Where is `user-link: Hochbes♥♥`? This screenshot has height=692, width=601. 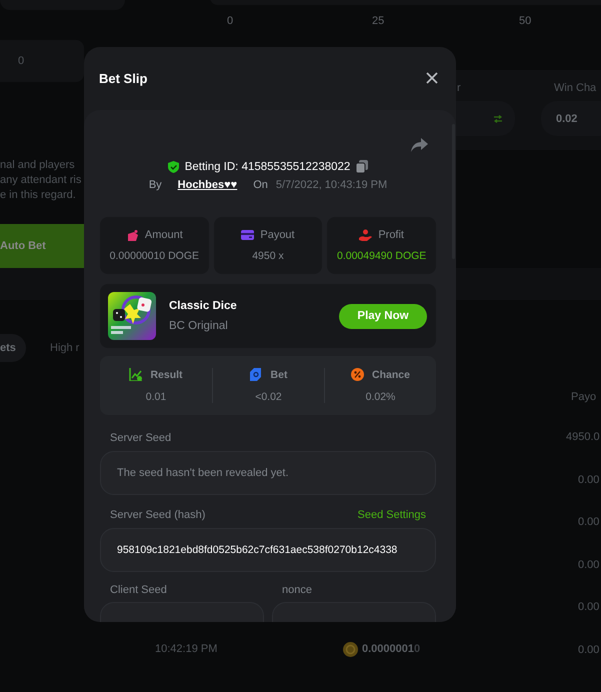
user-link: Hochbes♥♥ is located at coordinates (208, 185).